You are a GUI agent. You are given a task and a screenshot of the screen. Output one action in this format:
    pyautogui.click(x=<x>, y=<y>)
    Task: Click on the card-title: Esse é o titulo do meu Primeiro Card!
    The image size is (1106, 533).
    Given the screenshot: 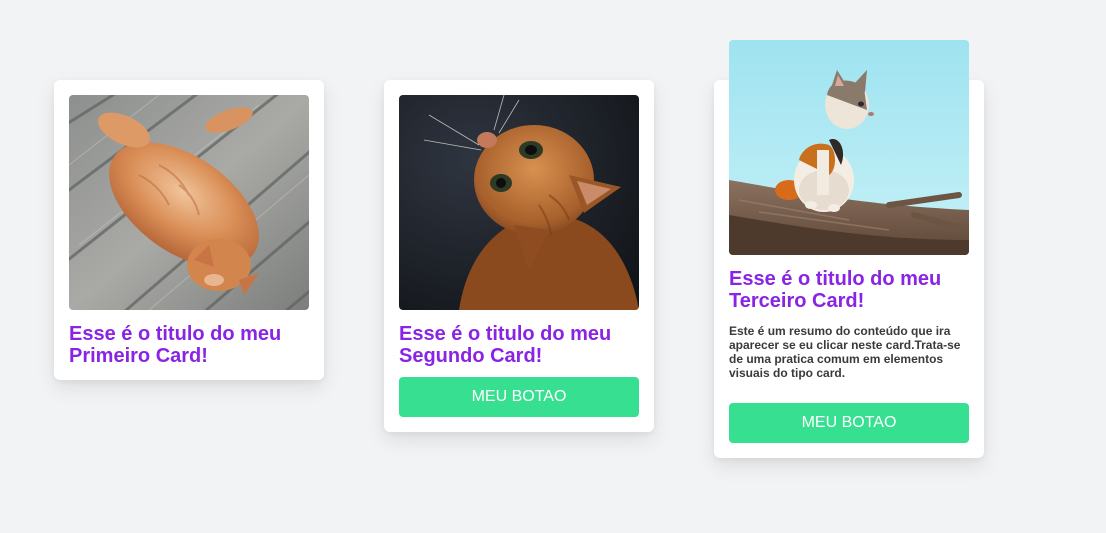 What is the action you would take?
    pyautogui.click(x=194, y=345)
    